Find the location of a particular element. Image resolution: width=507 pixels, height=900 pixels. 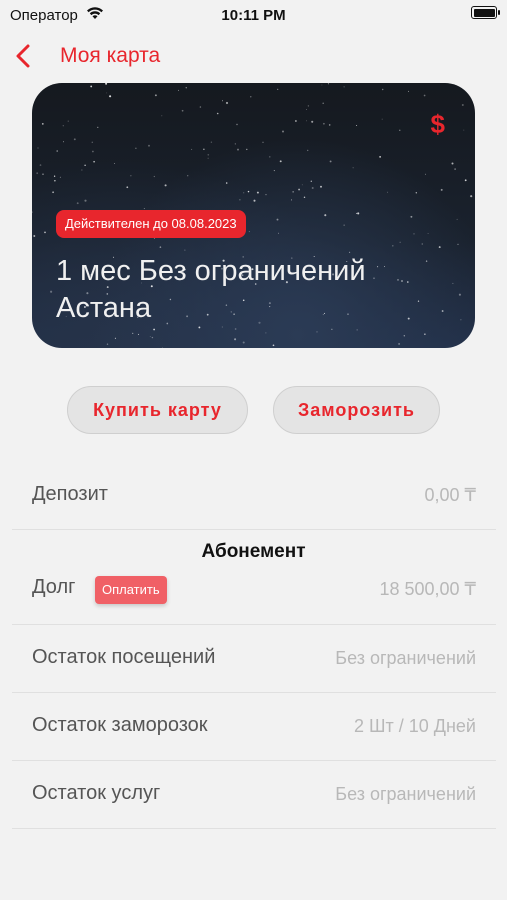

freezes-value: 2 Шт / 10 Дней is located at coordinates (415, 726).